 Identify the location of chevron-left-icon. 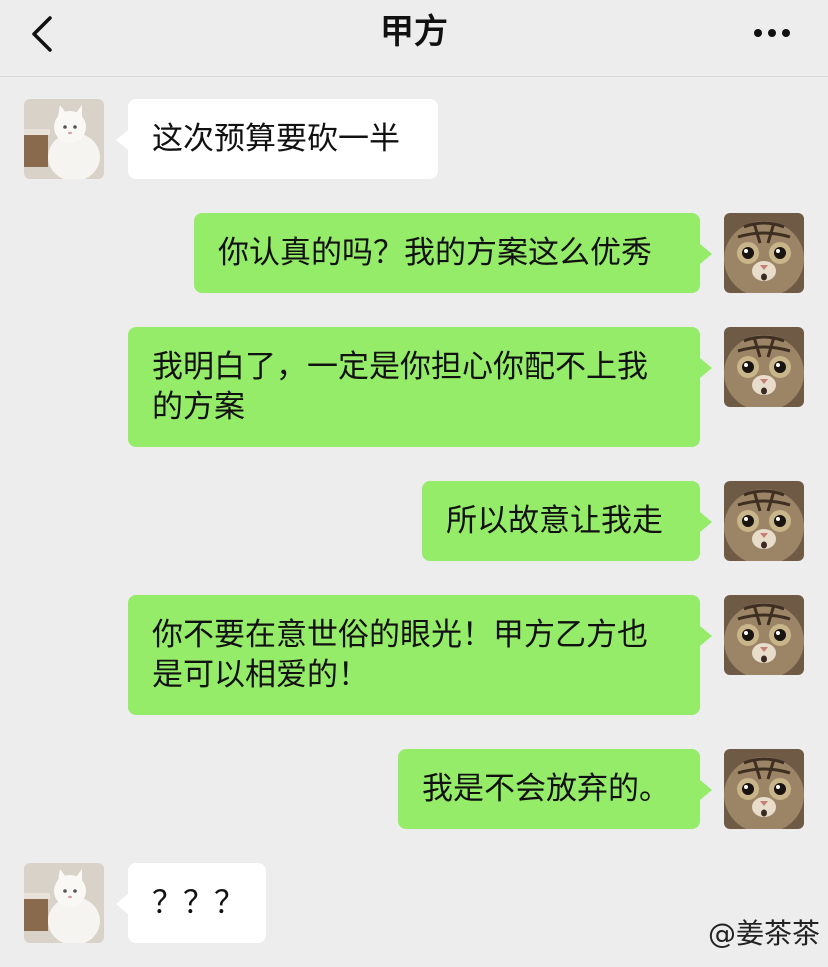
(43, 34).